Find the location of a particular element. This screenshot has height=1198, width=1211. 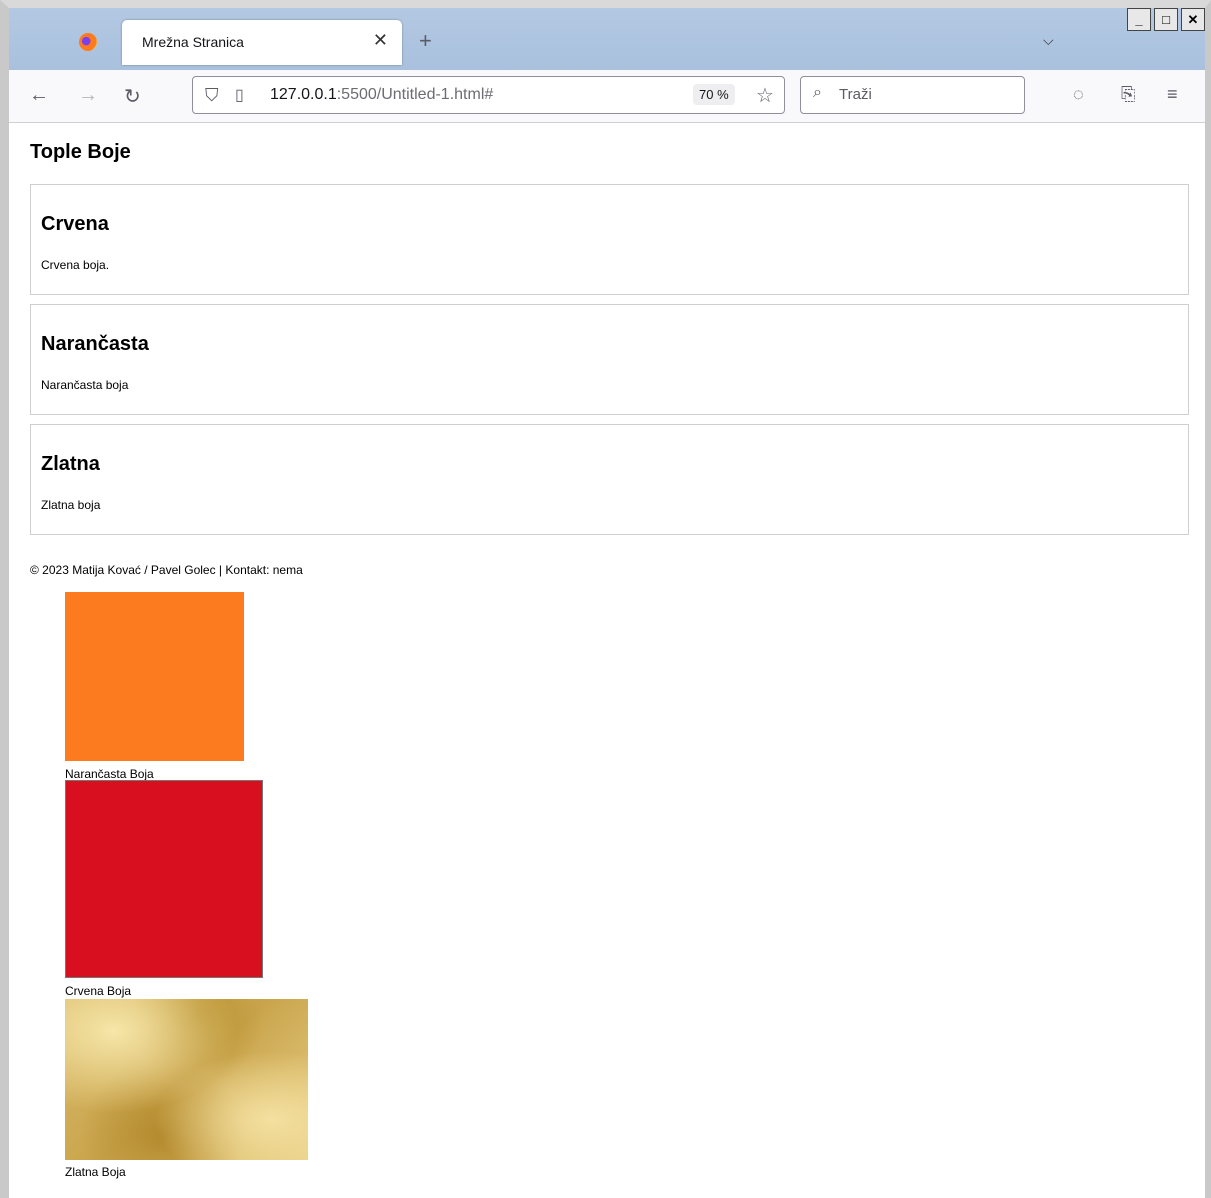

card-text: Crvena boja. is located at coordinates (75, 265).